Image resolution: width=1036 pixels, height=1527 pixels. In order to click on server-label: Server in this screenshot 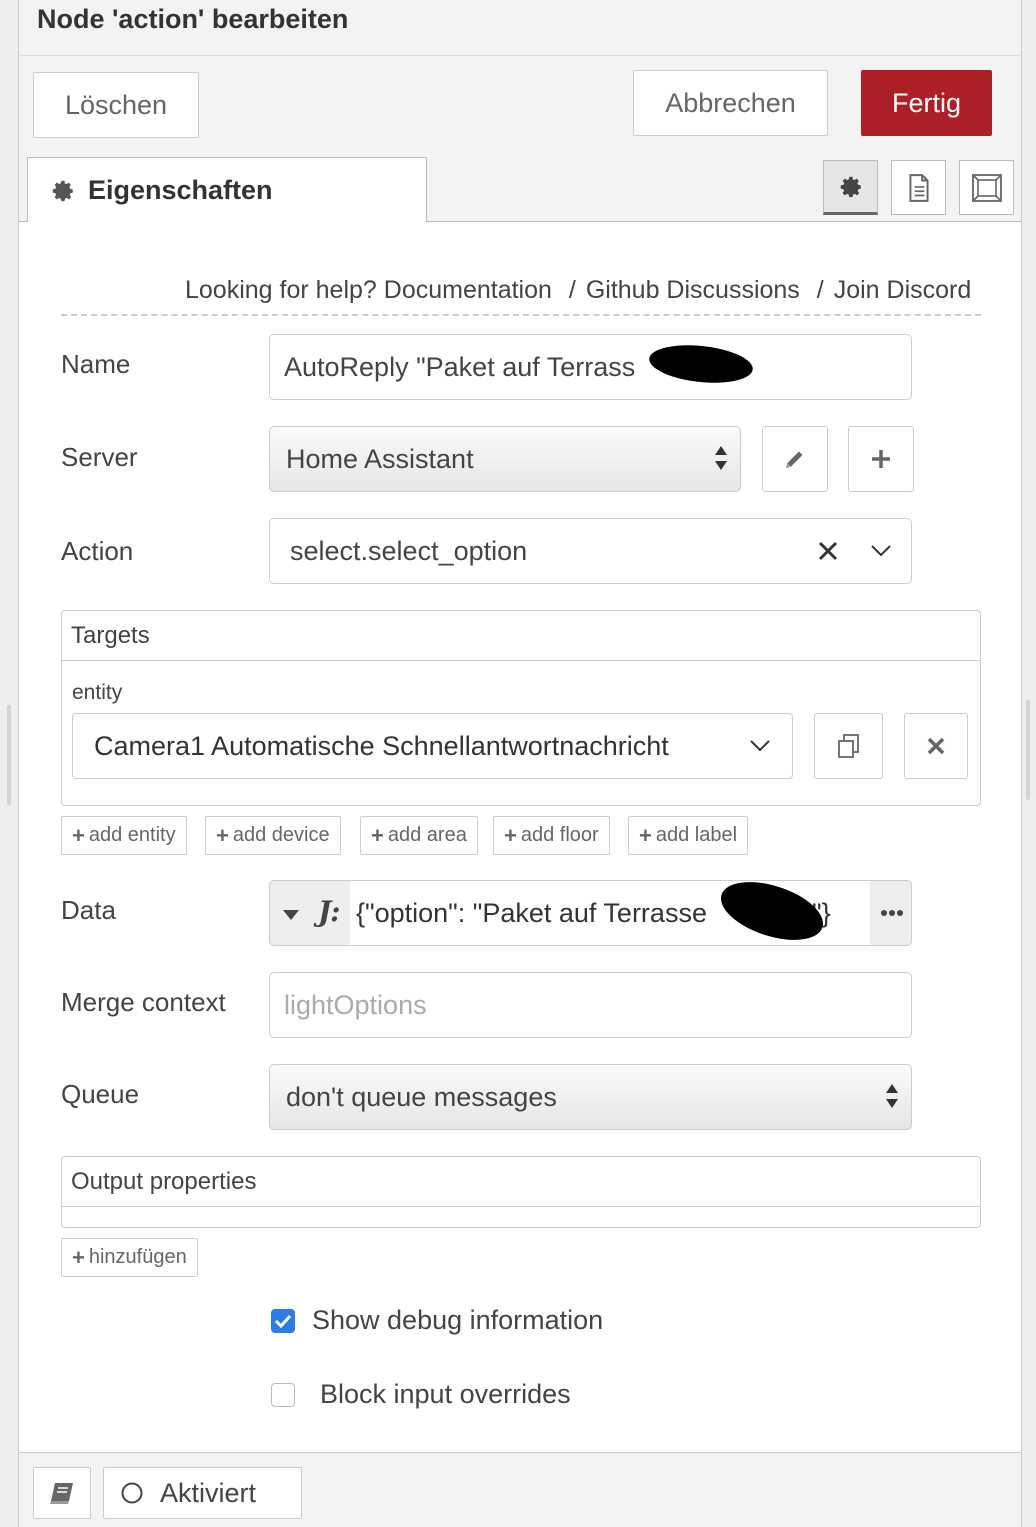, I will do `click(99, 457)`.